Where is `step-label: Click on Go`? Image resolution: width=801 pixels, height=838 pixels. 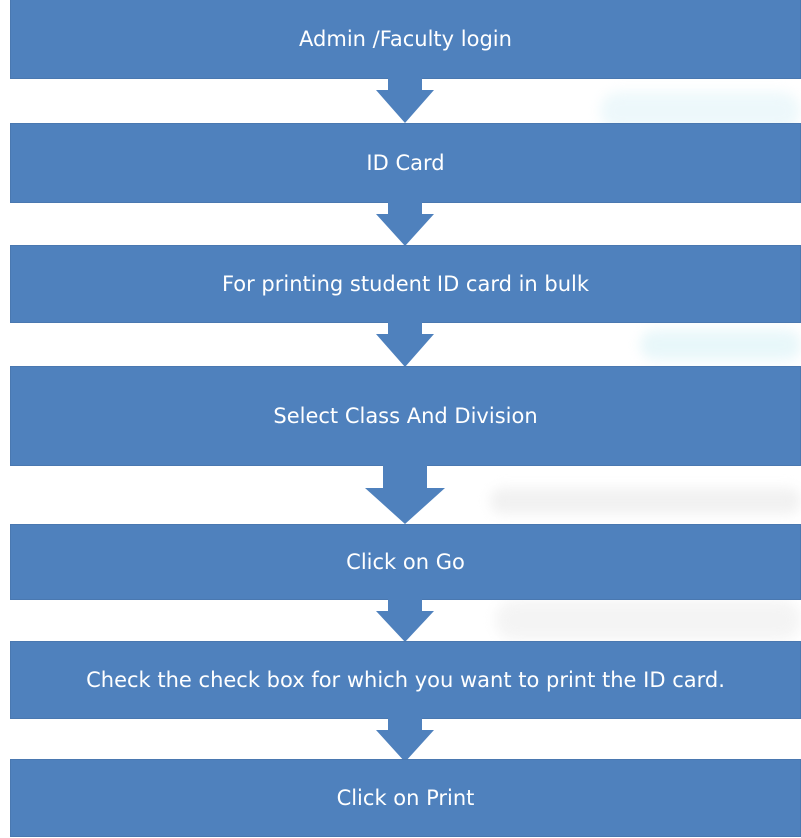 step-label: Click on Go is located at coordinates (405, 562).